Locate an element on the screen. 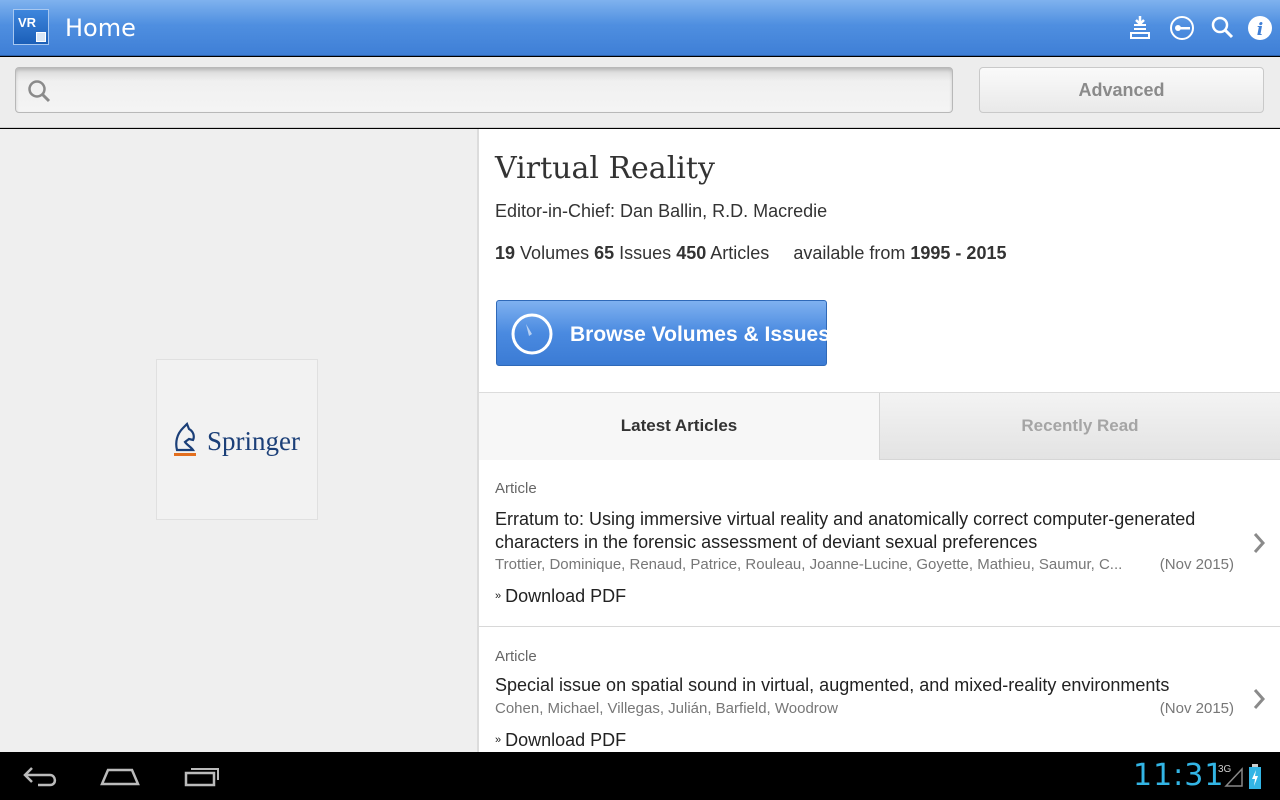 This screenshot has width=1280, height=800. advanced-search-button: Advanced is located at coordinates (1121, 90).